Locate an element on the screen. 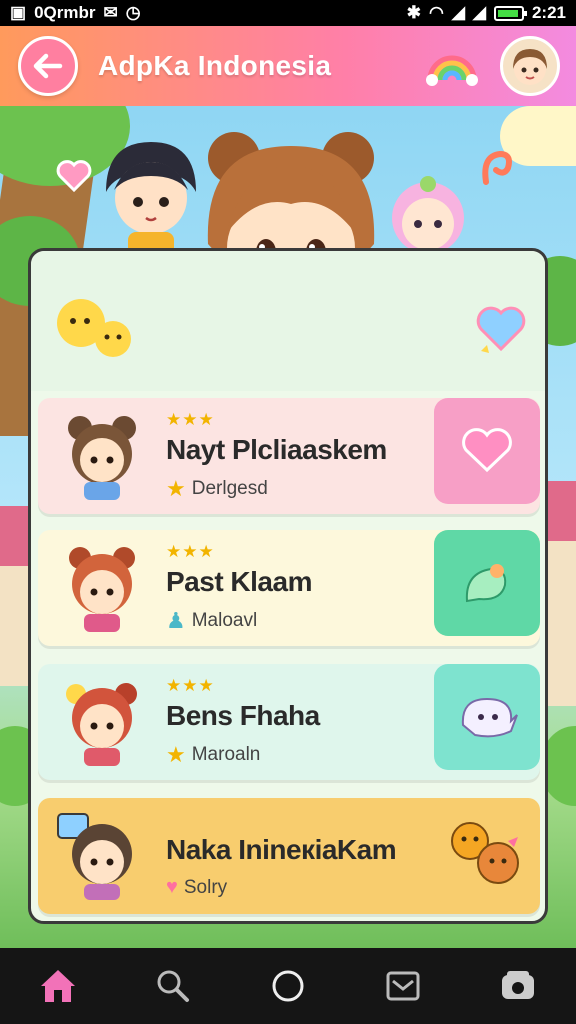 This screenshot has width=576, height=1024. mail-icon is located at coordinates (403, 986).